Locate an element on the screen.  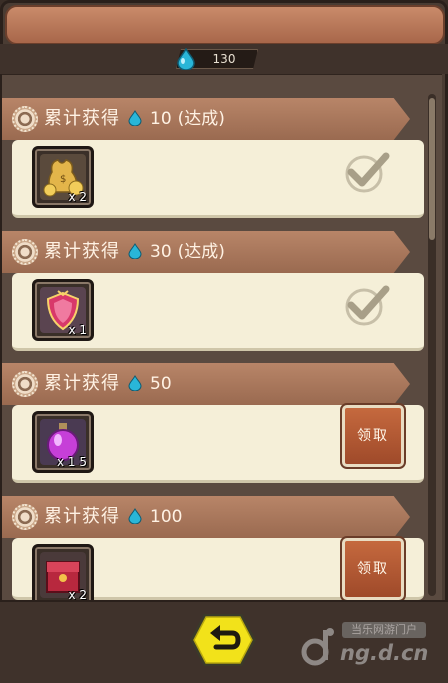
milestone-value: 50 is located at coordinates (161, 384).